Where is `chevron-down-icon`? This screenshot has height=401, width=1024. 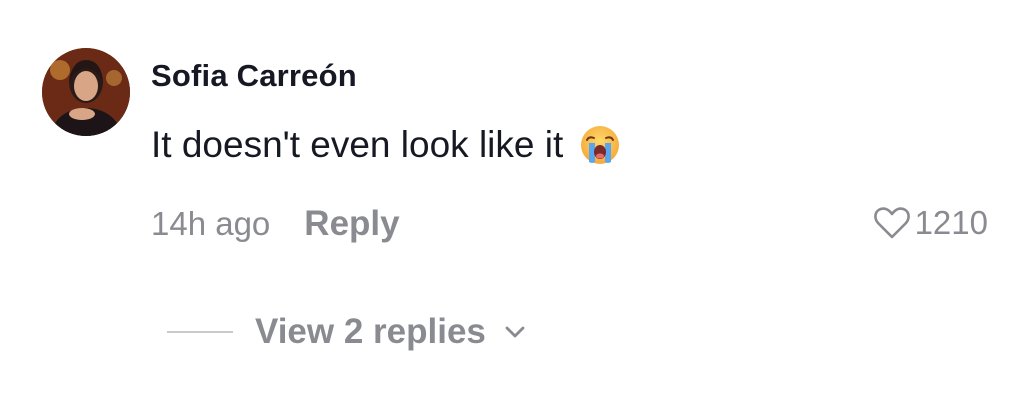 chevron-down-icon is located at coordinates (515, 332).